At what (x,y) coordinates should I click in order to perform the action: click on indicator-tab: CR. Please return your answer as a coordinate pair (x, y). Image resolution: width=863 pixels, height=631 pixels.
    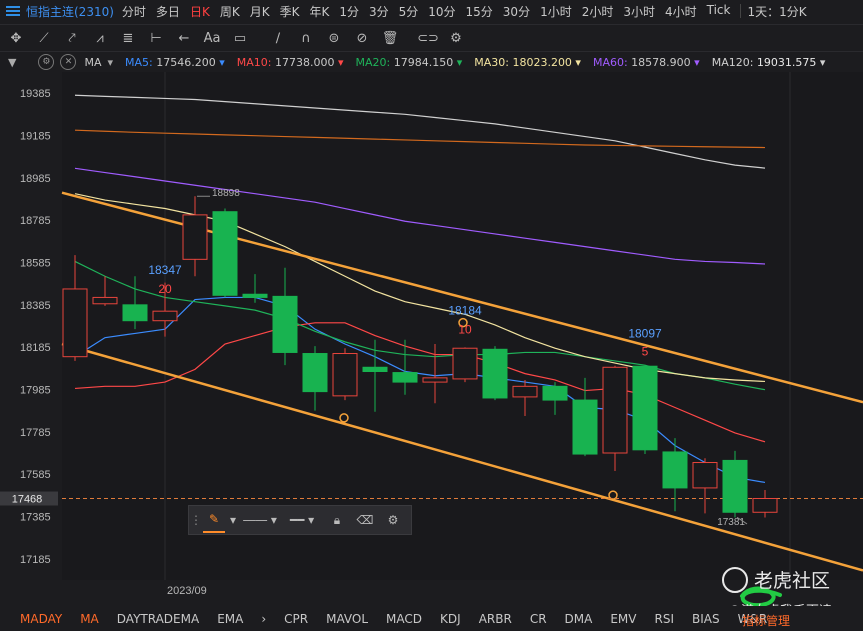
    Looking at the image, I should click on (538, 619).